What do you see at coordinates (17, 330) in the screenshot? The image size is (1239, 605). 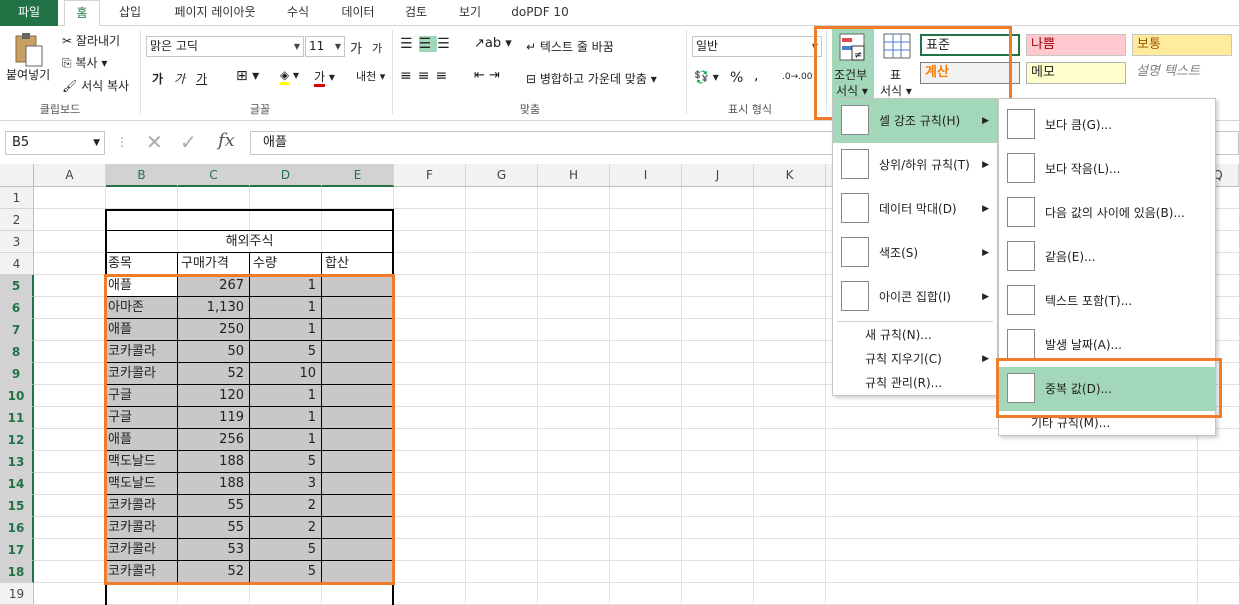 I see `row-header: 7` at bounding box center [17, 330].